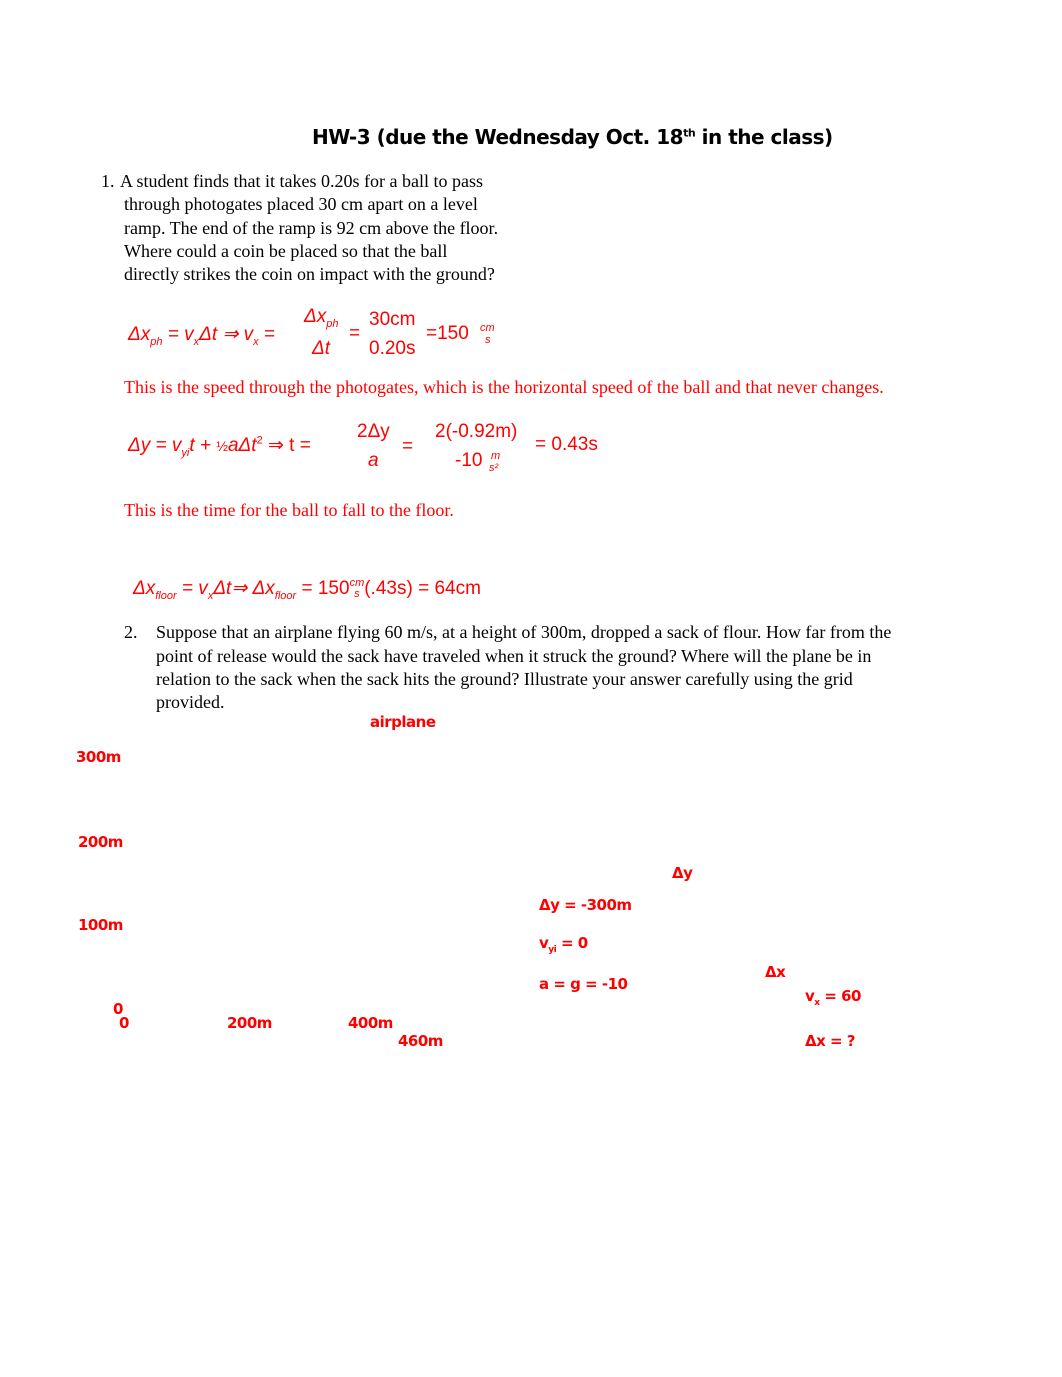 The image size is (1062, 1377). I want to click on x-label: 200m, so click(249, 1023).